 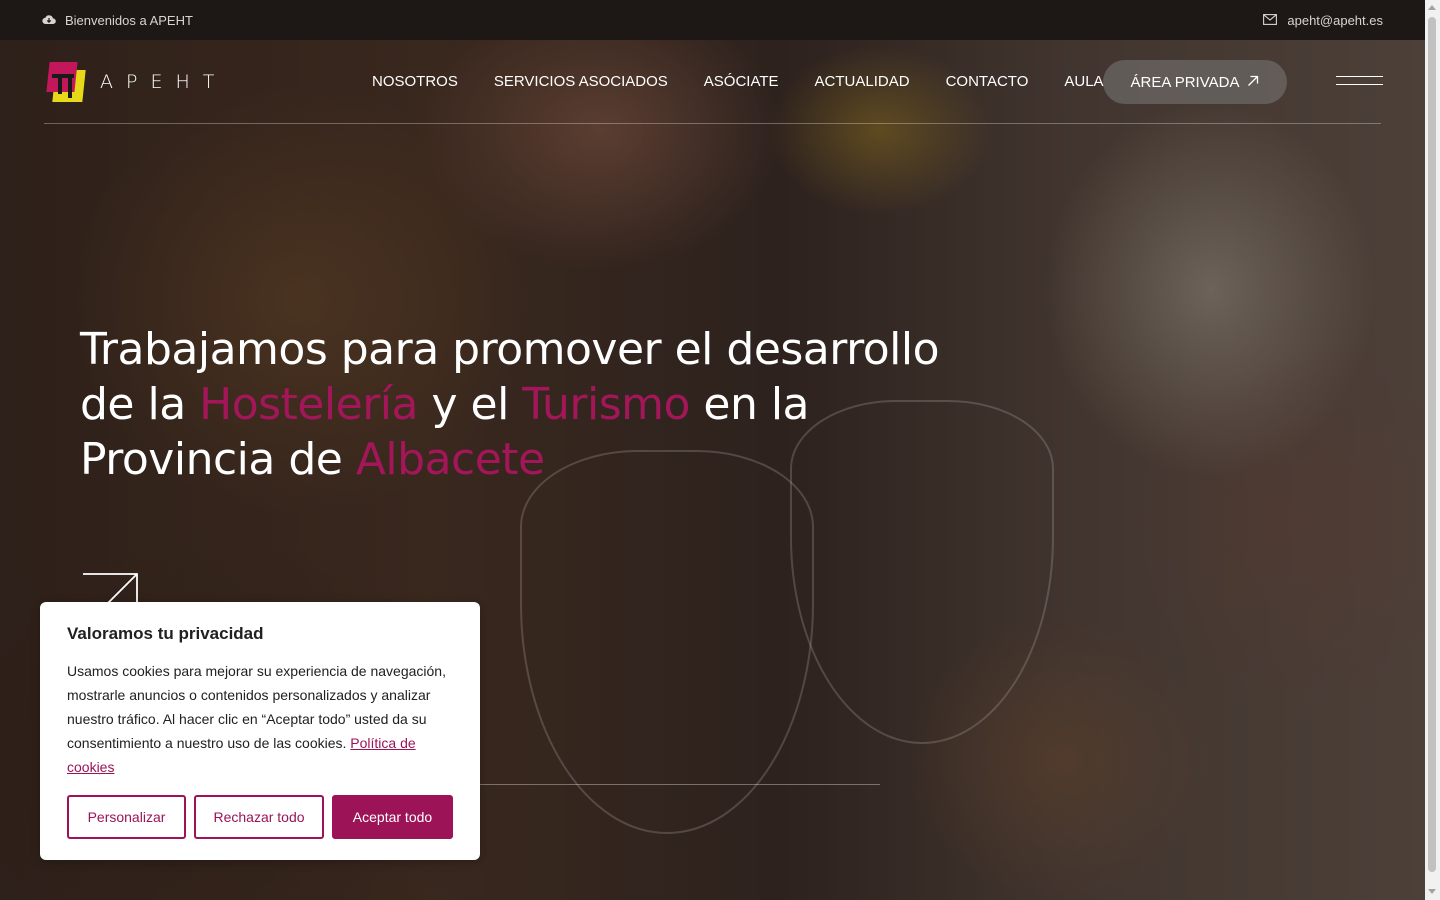 I want to click on nav-item-nosotros: NOSOTROS, so click(x=415, y=81).